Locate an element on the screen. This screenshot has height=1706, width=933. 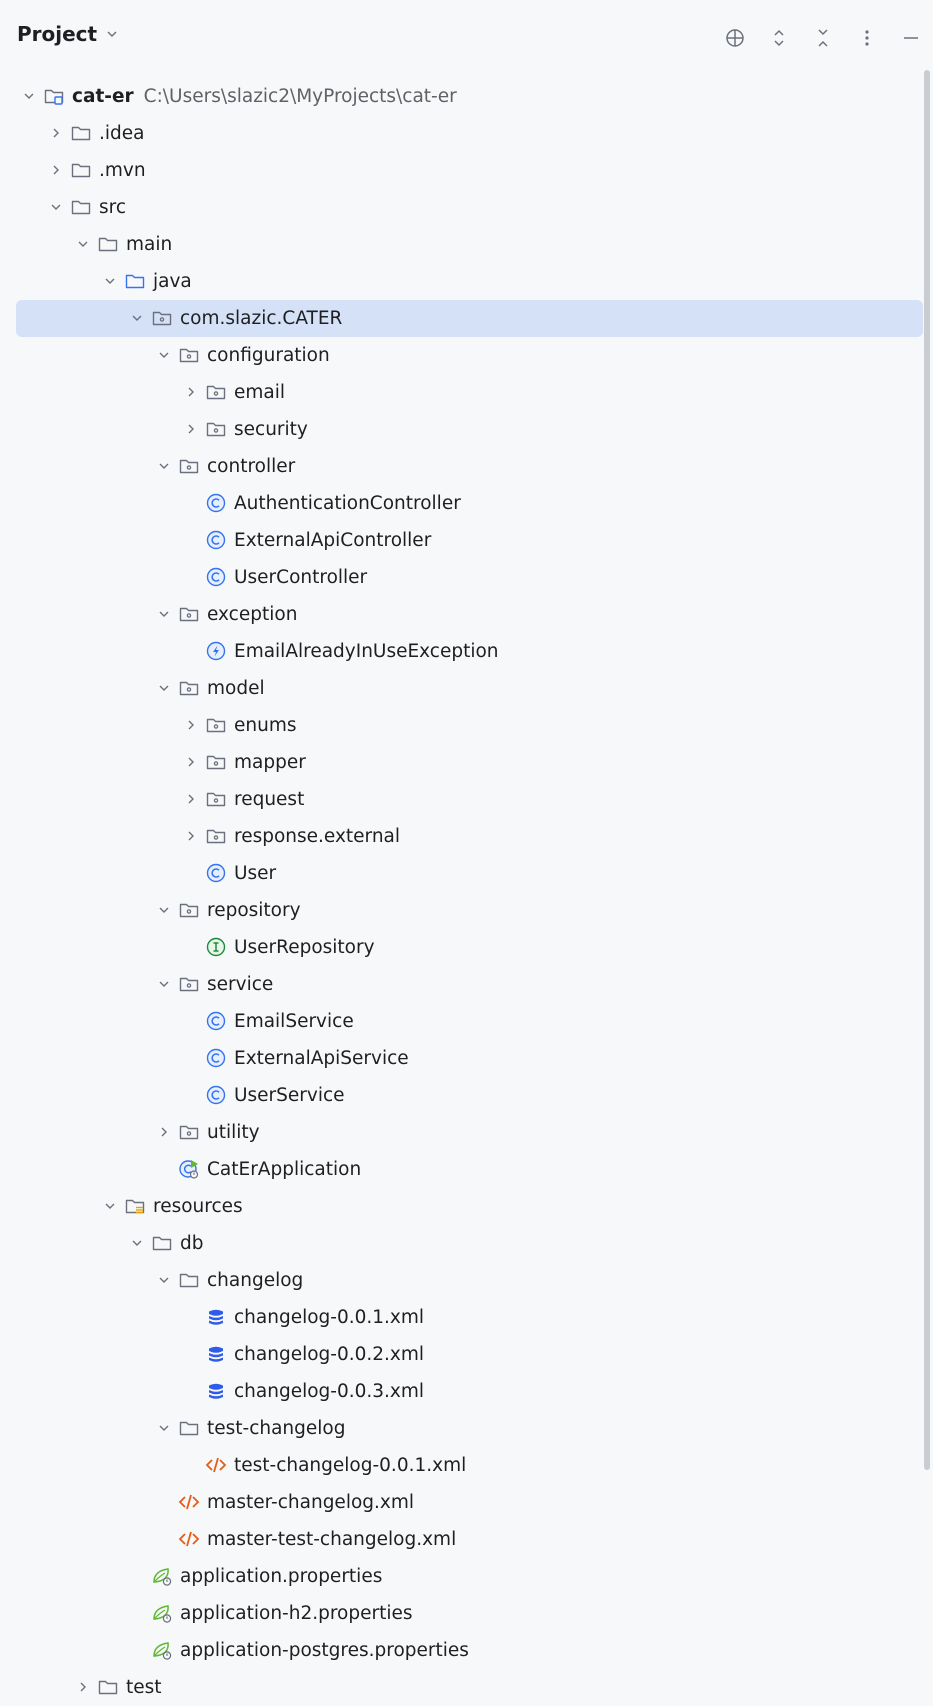
tree-node: security is located at coordinates (462, 429).